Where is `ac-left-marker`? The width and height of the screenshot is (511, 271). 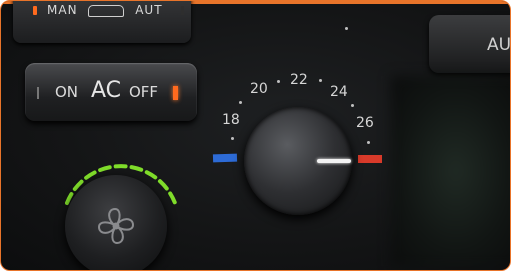 ac-left-marker is located at coordinates (38, 93).